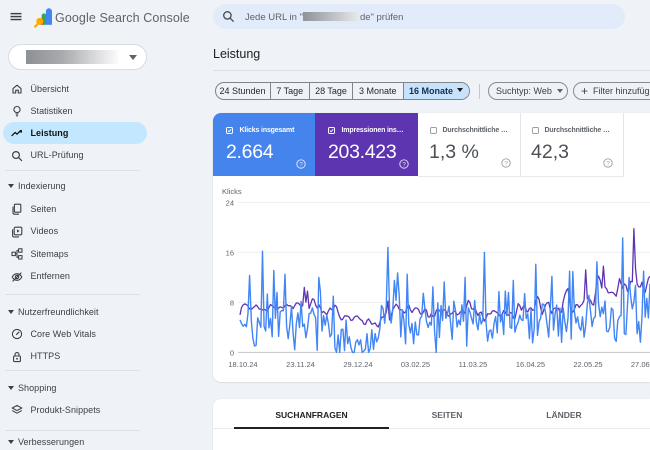  What do you see at coordinates (640, 364) in the screenshot?
I see `svg-text: 27.06.25` at bounding box center [640, 364].